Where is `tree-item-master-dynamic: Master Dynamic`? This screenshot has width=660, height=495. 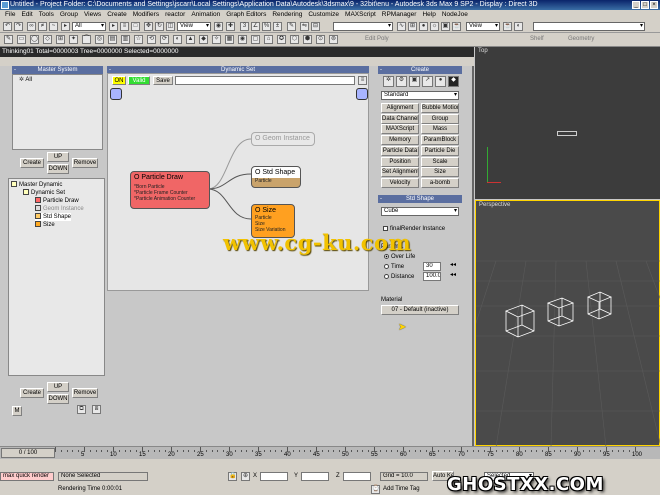
tree-item-master-dynamic: Master Dynamic is located at coordinates (36, 185).